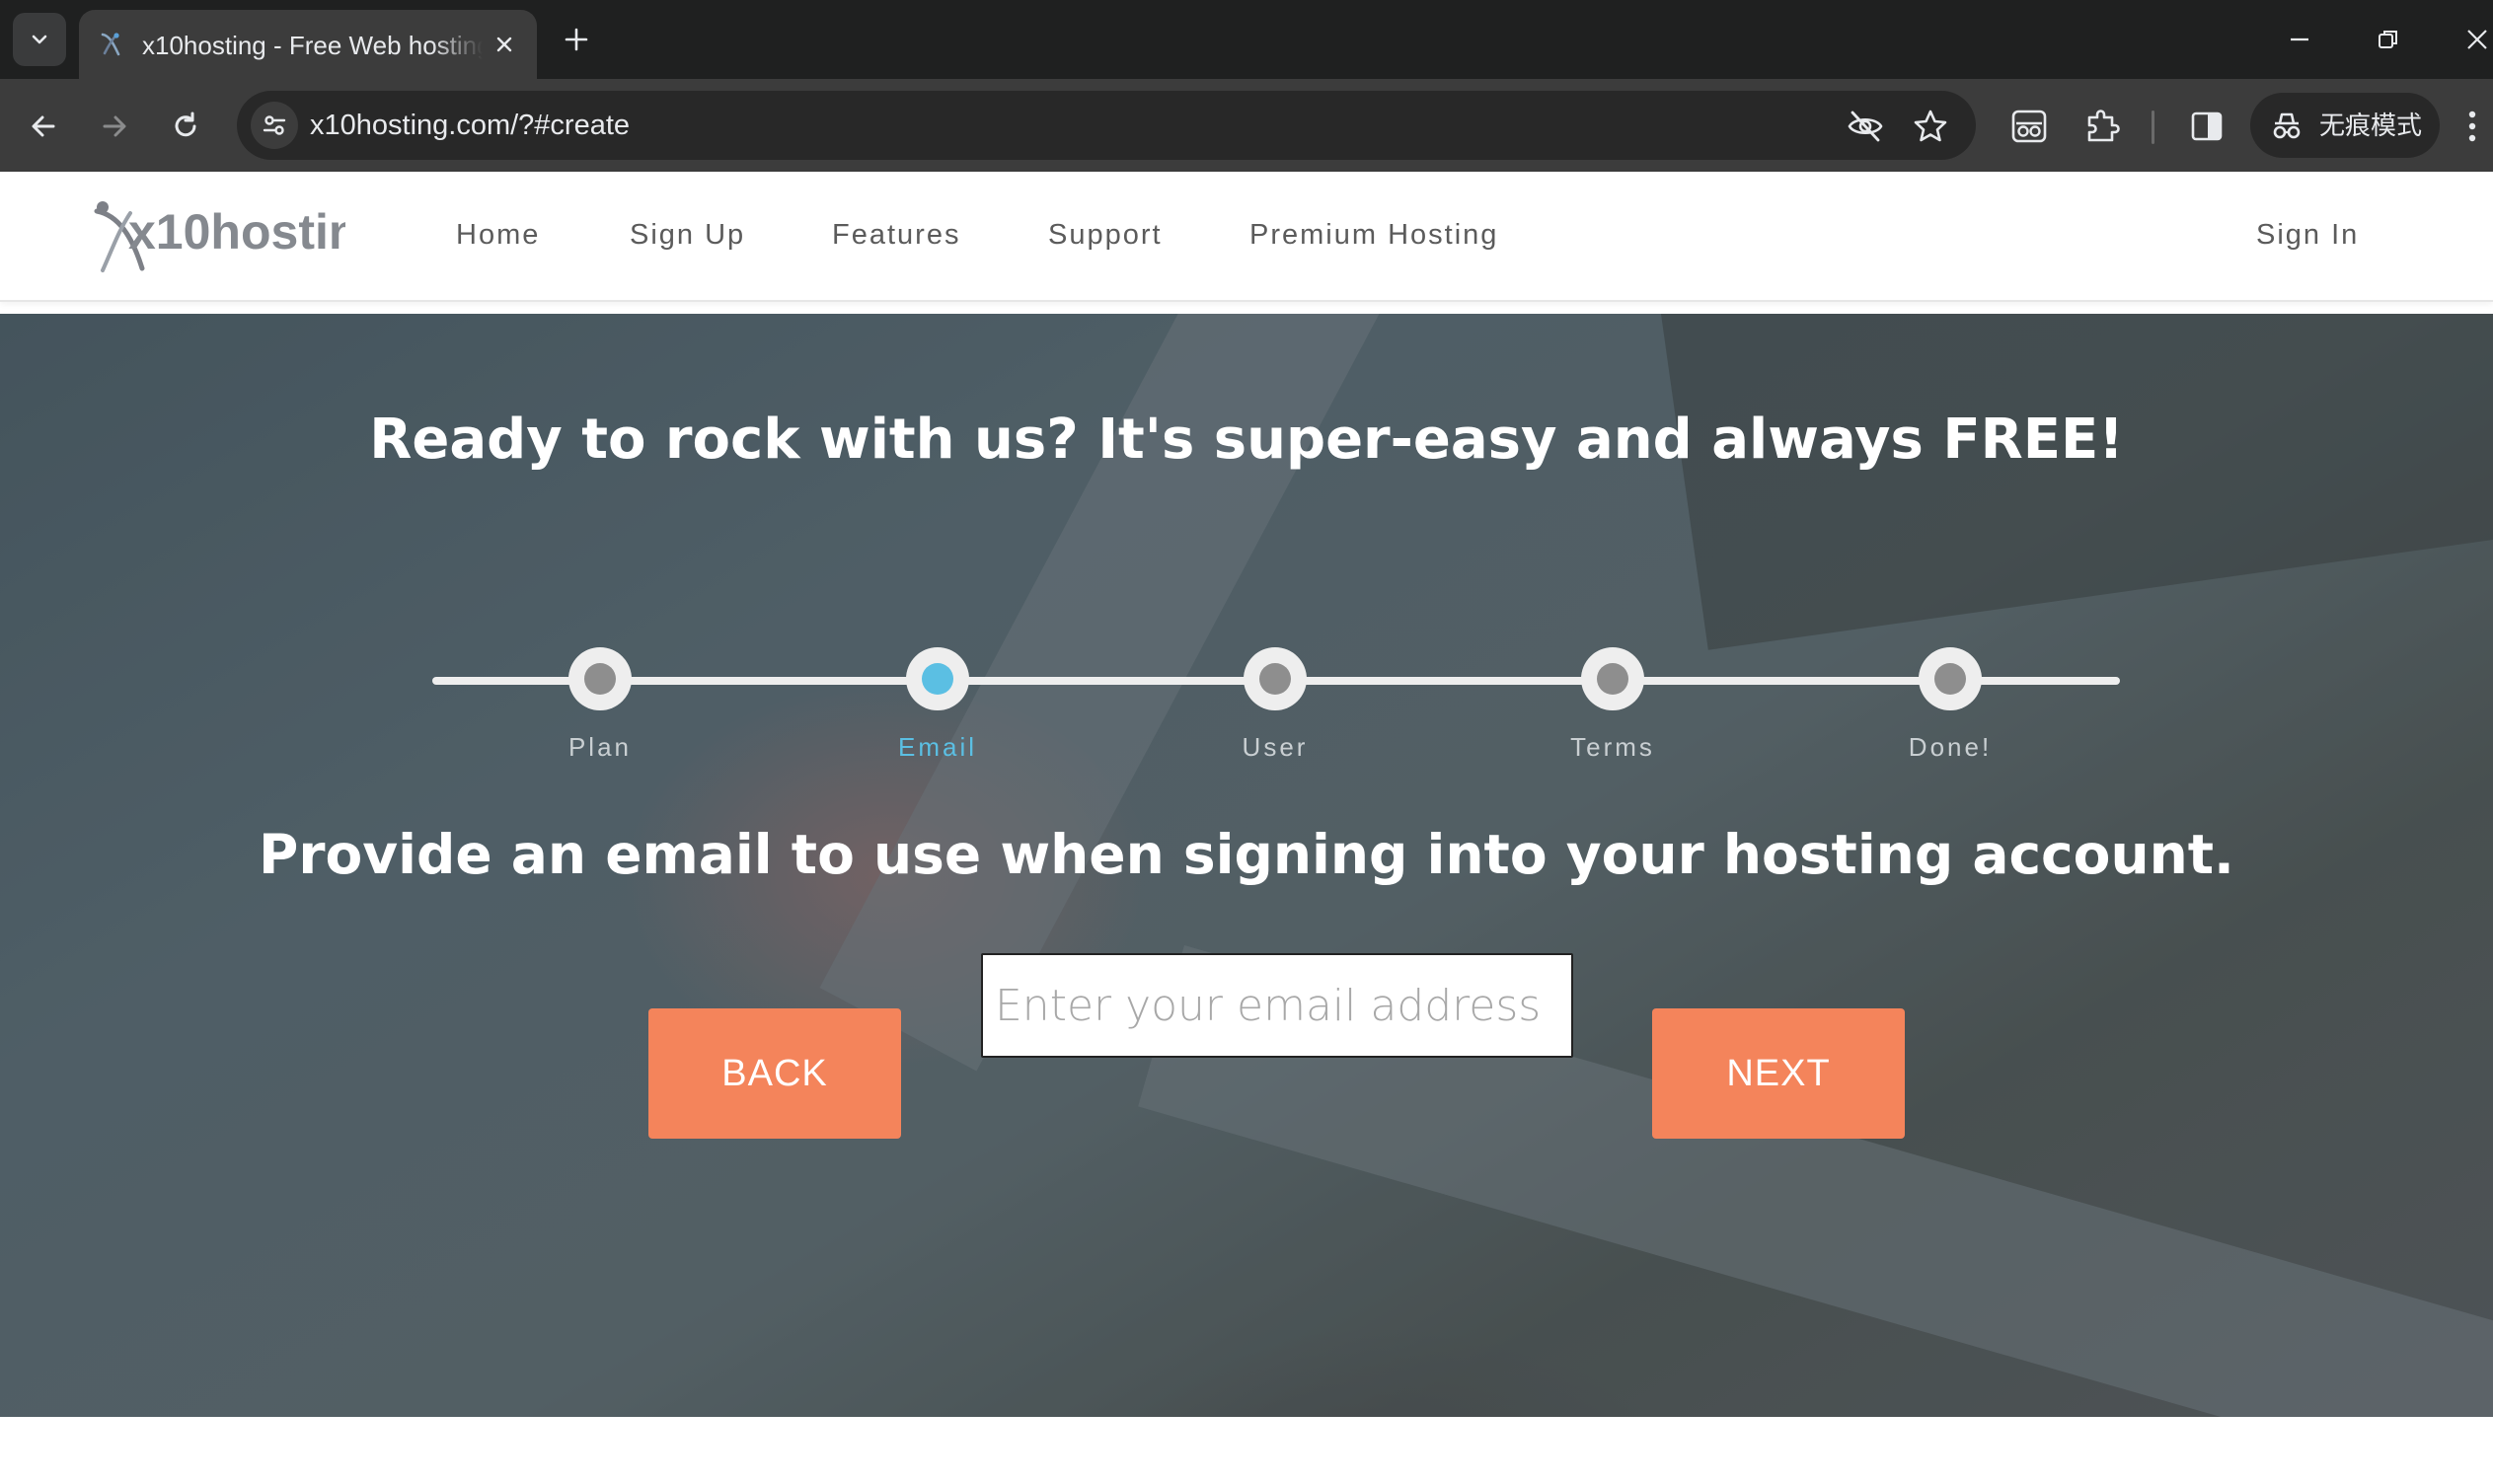 The width and height of the screenshot is (2493, 1484). Describe the element at coordinates (1105, 235) in the screenshot. I see `nav-support: Support` at that location.